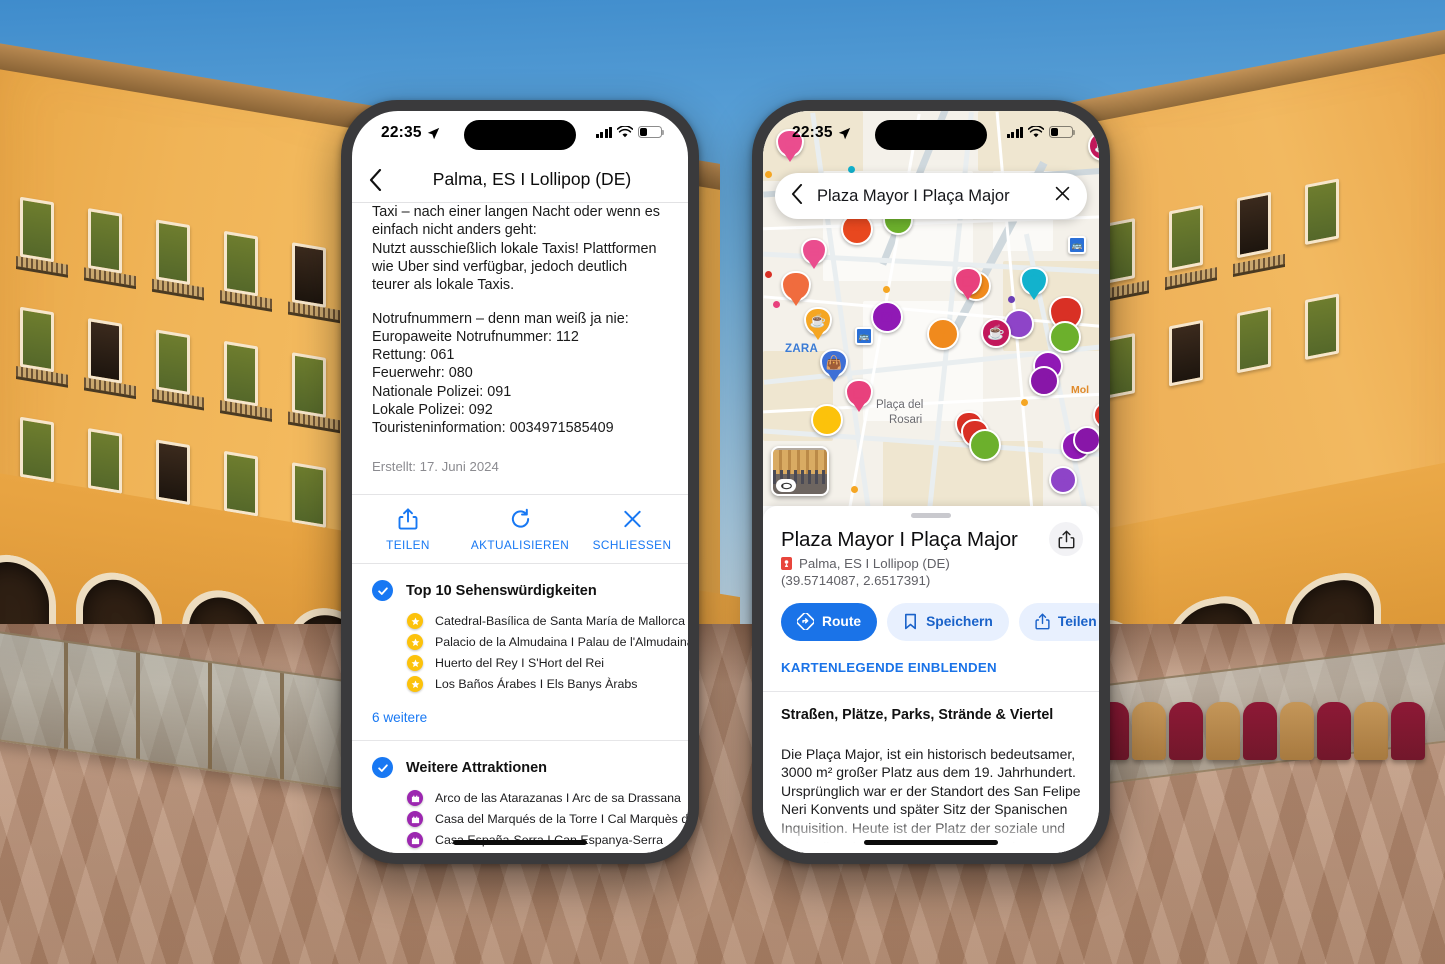  I want to click on map-pin-icon, so click(786, 563).